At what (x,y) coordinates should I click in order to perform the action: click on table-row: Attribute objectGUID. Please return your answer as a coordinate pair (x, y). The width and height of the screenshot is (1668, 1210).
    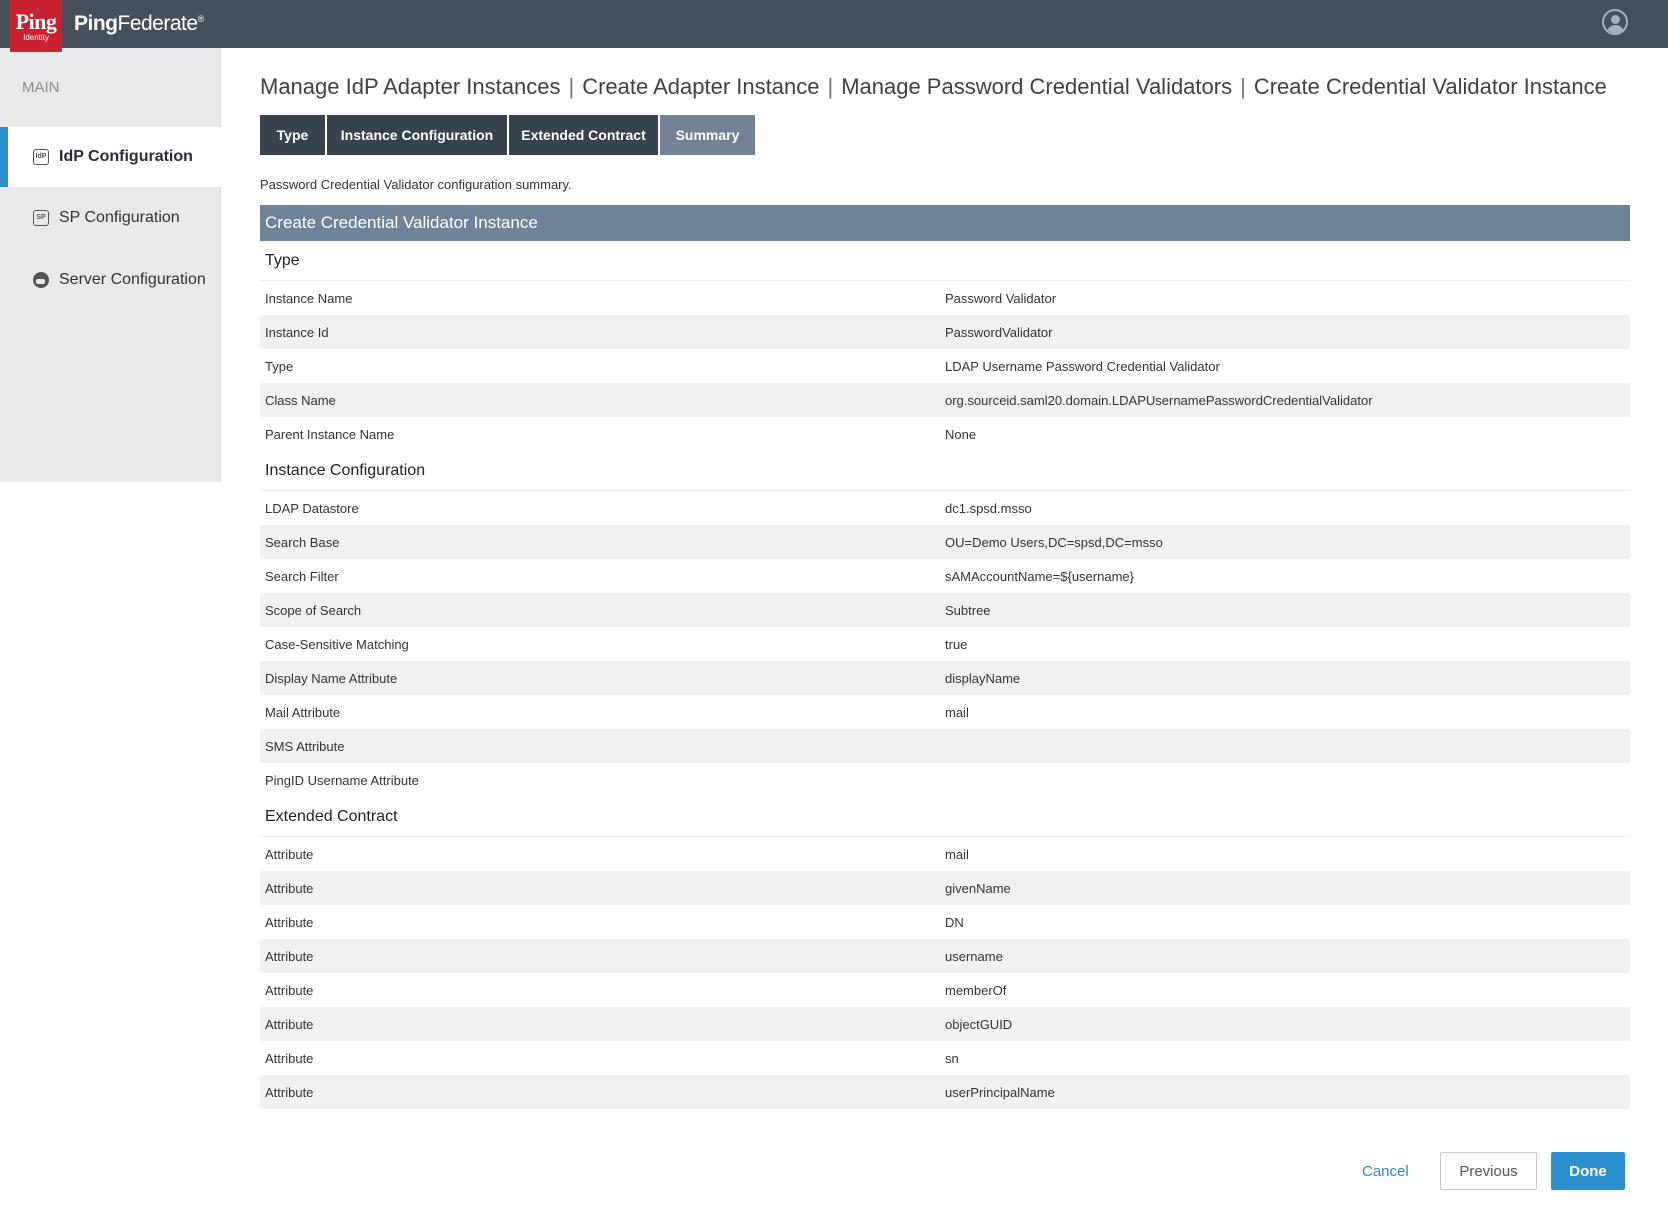
    Looking at the image, I should click on (945, 1024).